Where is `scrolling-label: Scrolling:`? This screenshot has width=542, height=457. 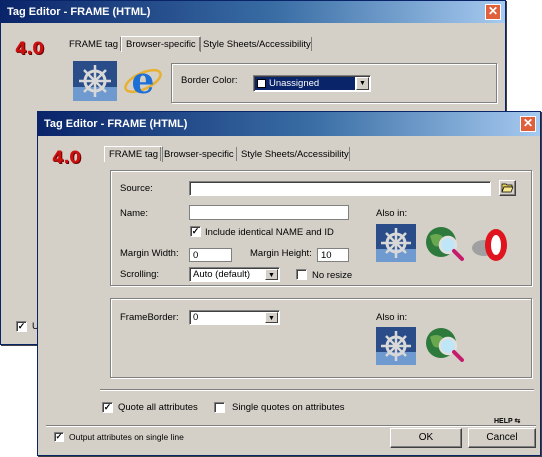 scrolling-label: Scrolling: is located at coordinates (140, 274).